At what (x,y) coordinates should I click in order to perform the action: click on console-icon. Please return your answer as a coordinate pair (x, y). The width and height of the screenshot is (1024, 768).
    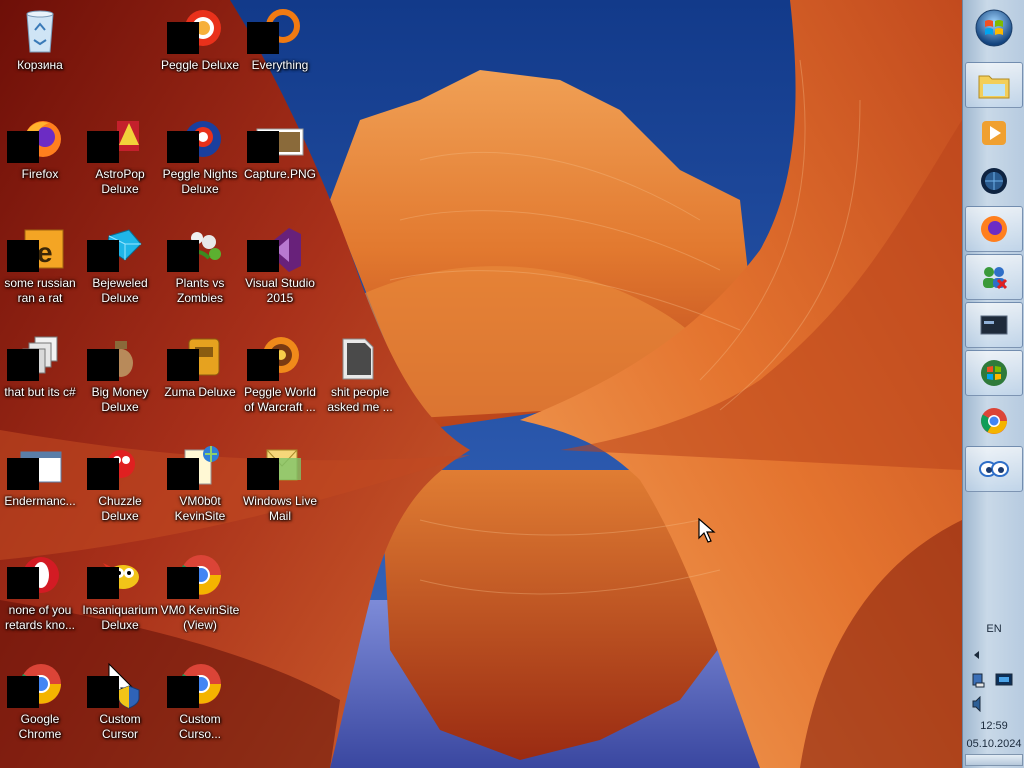
    Looking at the image, I should click on (994, 325).